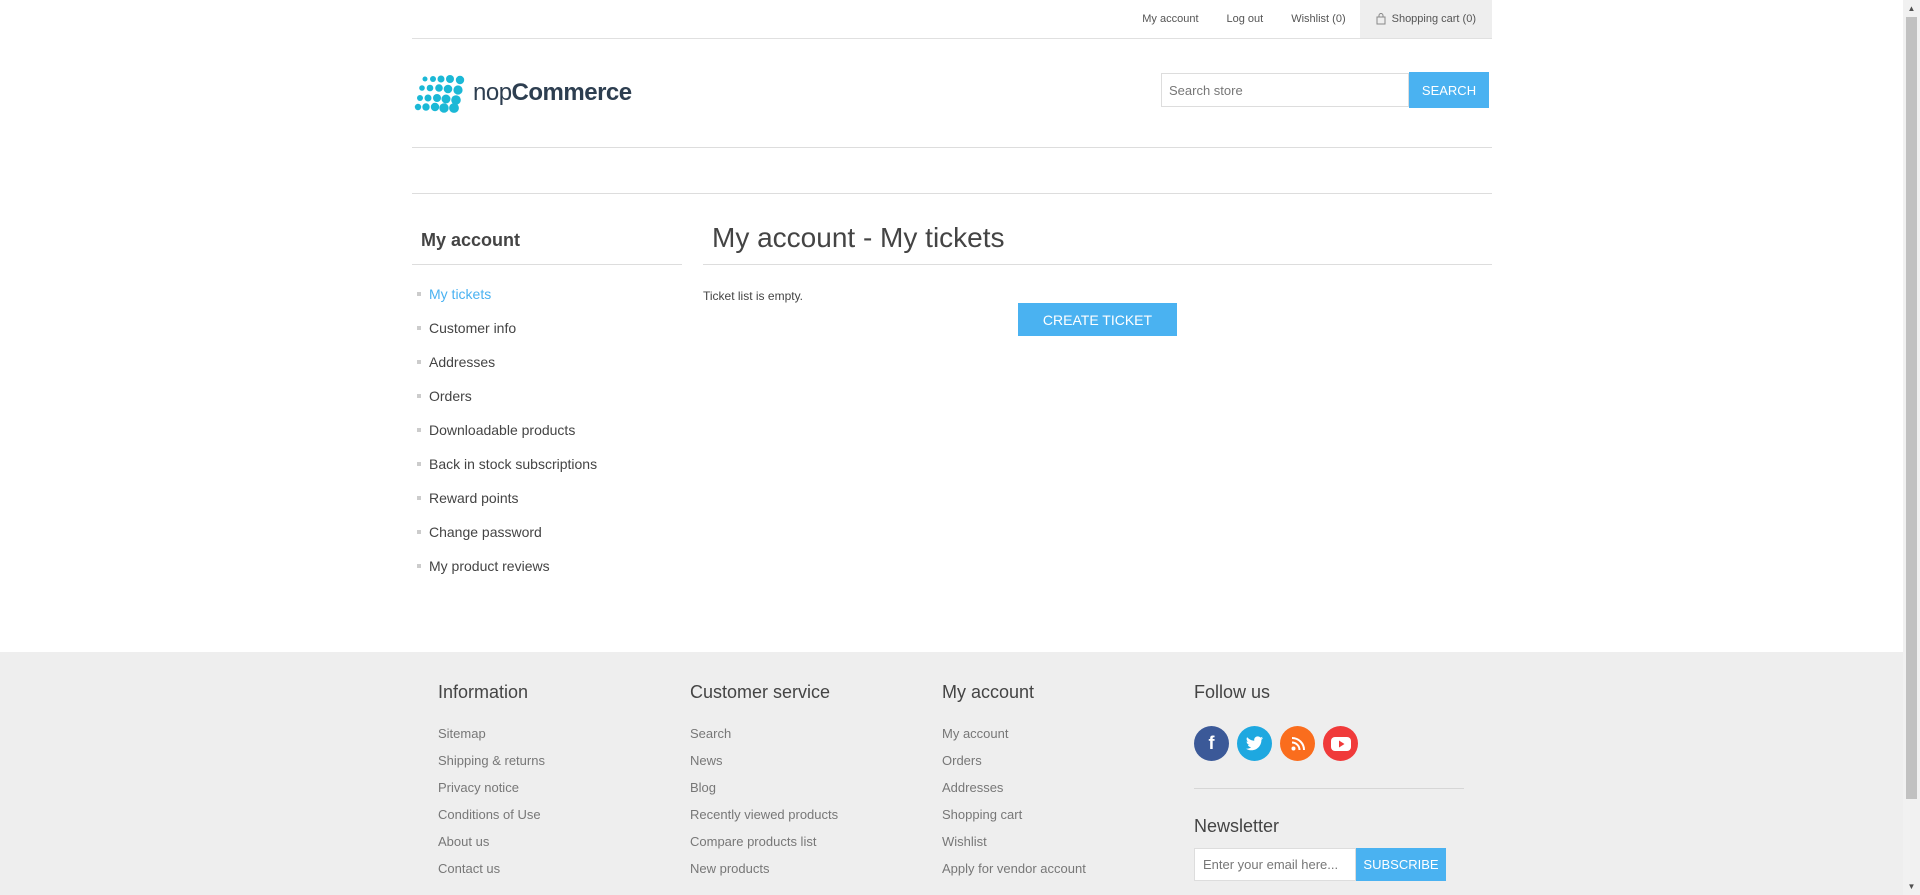 This screenshot has height=895, width=1920. Describe the element at coordinates (491, 766) in the screenshot. I see `footer-link: Shipping & returns` at that location.